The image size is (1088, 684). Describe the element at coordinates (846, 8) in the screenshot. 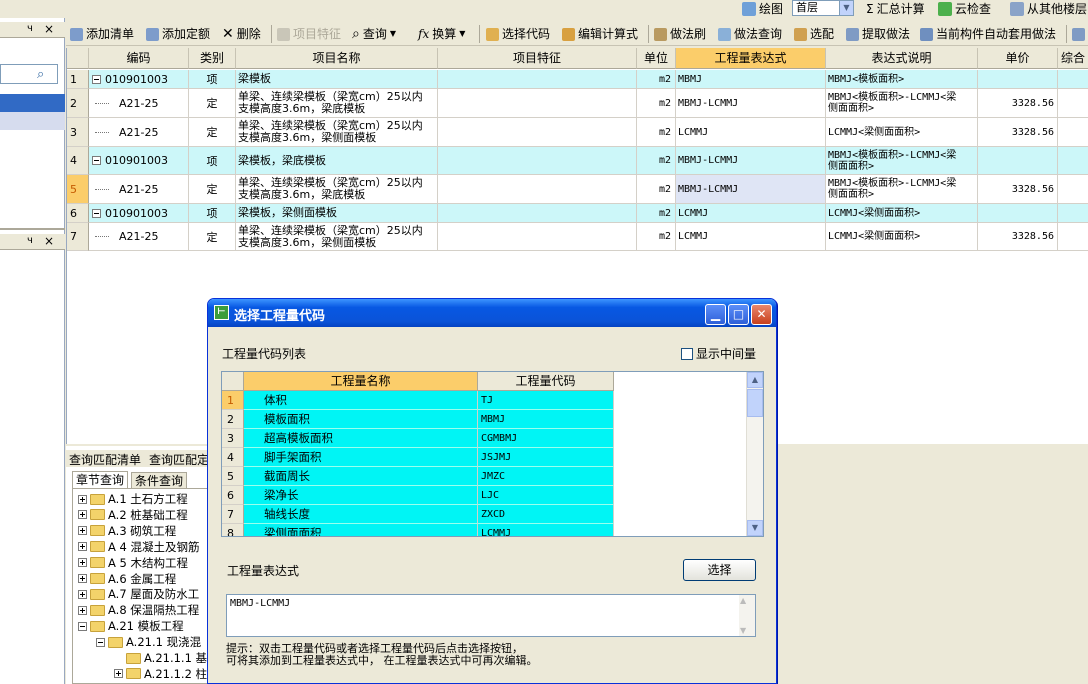

I see `chevron-down-icon: ▼` at that location.